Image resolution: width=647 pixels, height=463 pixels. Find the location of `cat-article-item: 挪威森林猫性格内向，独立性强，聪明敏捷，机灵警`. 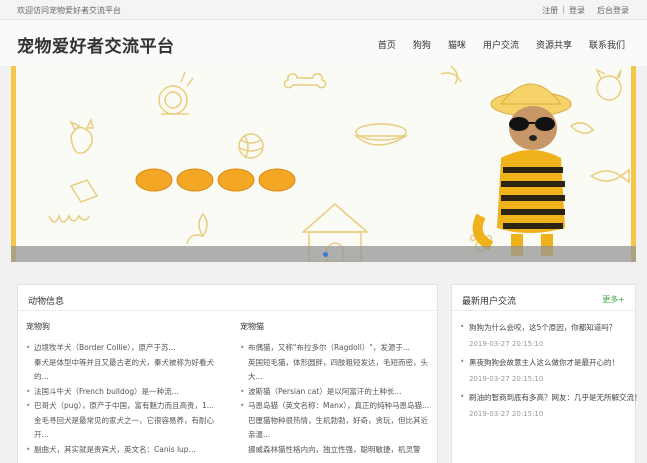

cat-article-item: 挪威森林猫性格内向，独立性强，聪明敏捷，机灵警 is located at coordinates (335, 450).